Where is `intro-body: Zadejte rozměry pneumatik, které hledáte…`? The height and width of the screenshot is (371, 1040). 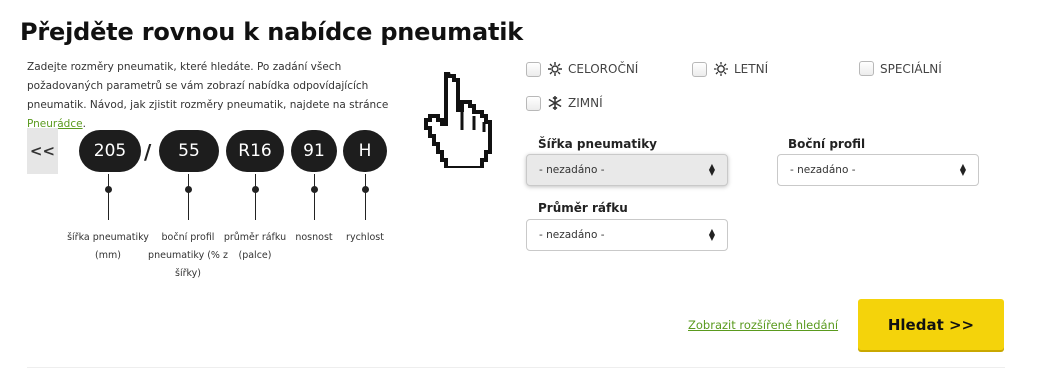
intro-body: Zadejte rozměry pneumatik, které hledáte… is located at coordinates (208, 86).